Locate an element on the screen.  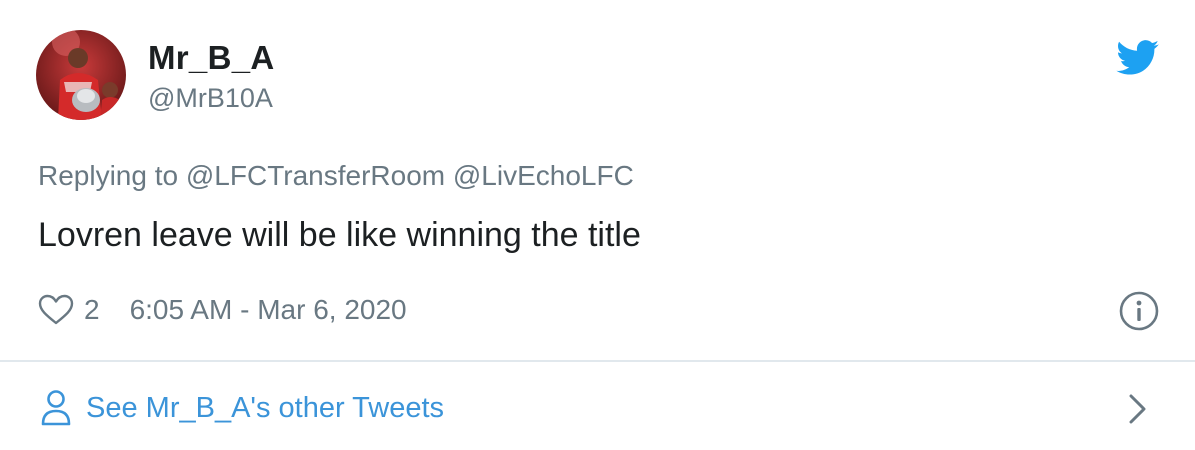
heart-icon is located at coordinates (56, 310).